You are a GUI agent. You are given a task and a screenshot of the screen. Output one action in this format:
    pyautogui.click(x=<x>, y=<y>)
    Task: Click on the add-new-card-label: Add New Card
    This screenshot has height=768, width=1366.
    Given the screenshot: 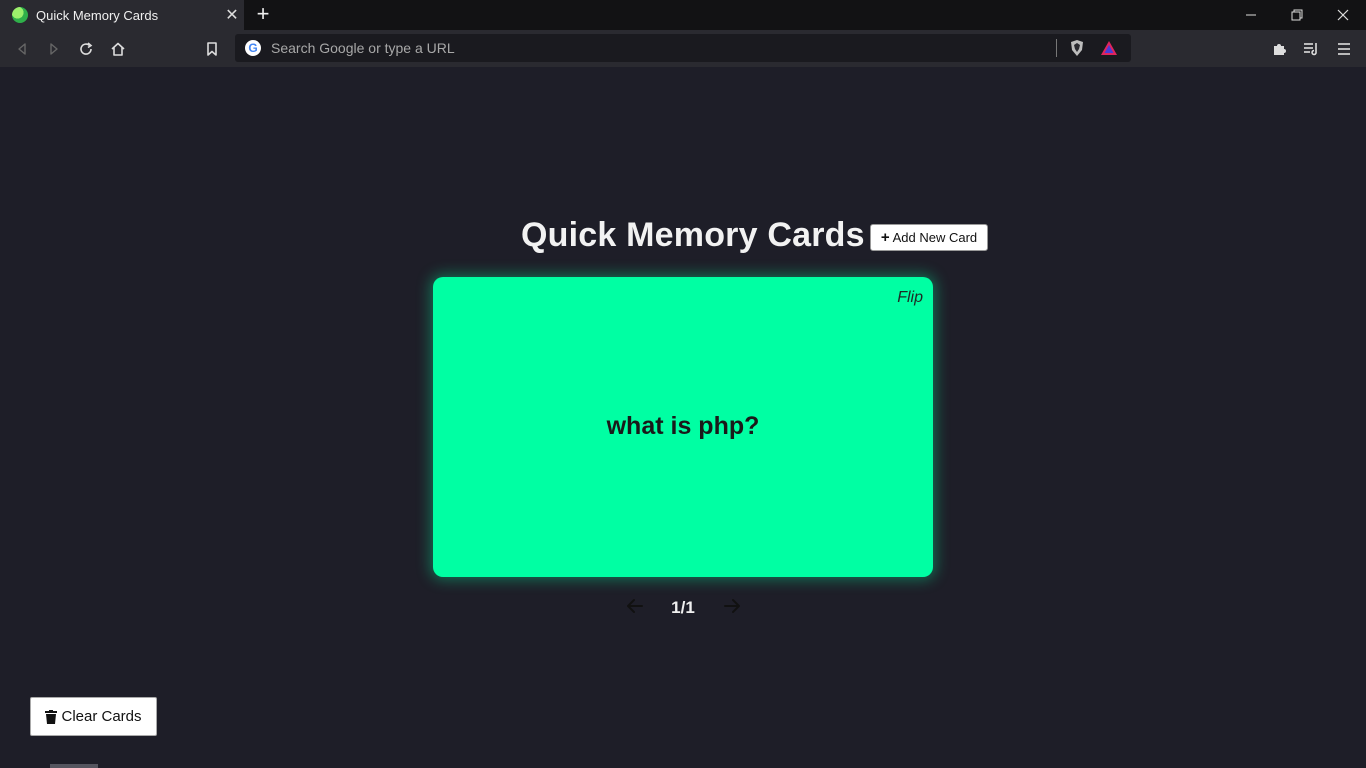 What is the action you would take?
    pyautogui.click(x=935, y=237)
    